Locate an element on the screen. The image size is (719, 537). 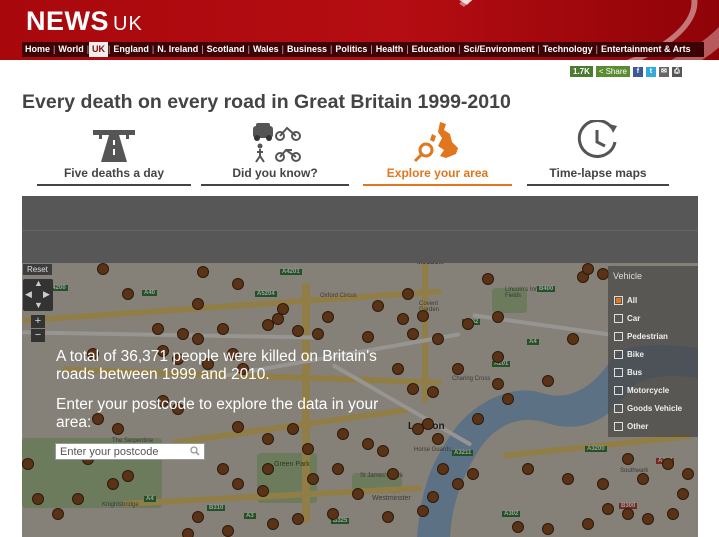
clock-icon is located at coordinates (597, 139).